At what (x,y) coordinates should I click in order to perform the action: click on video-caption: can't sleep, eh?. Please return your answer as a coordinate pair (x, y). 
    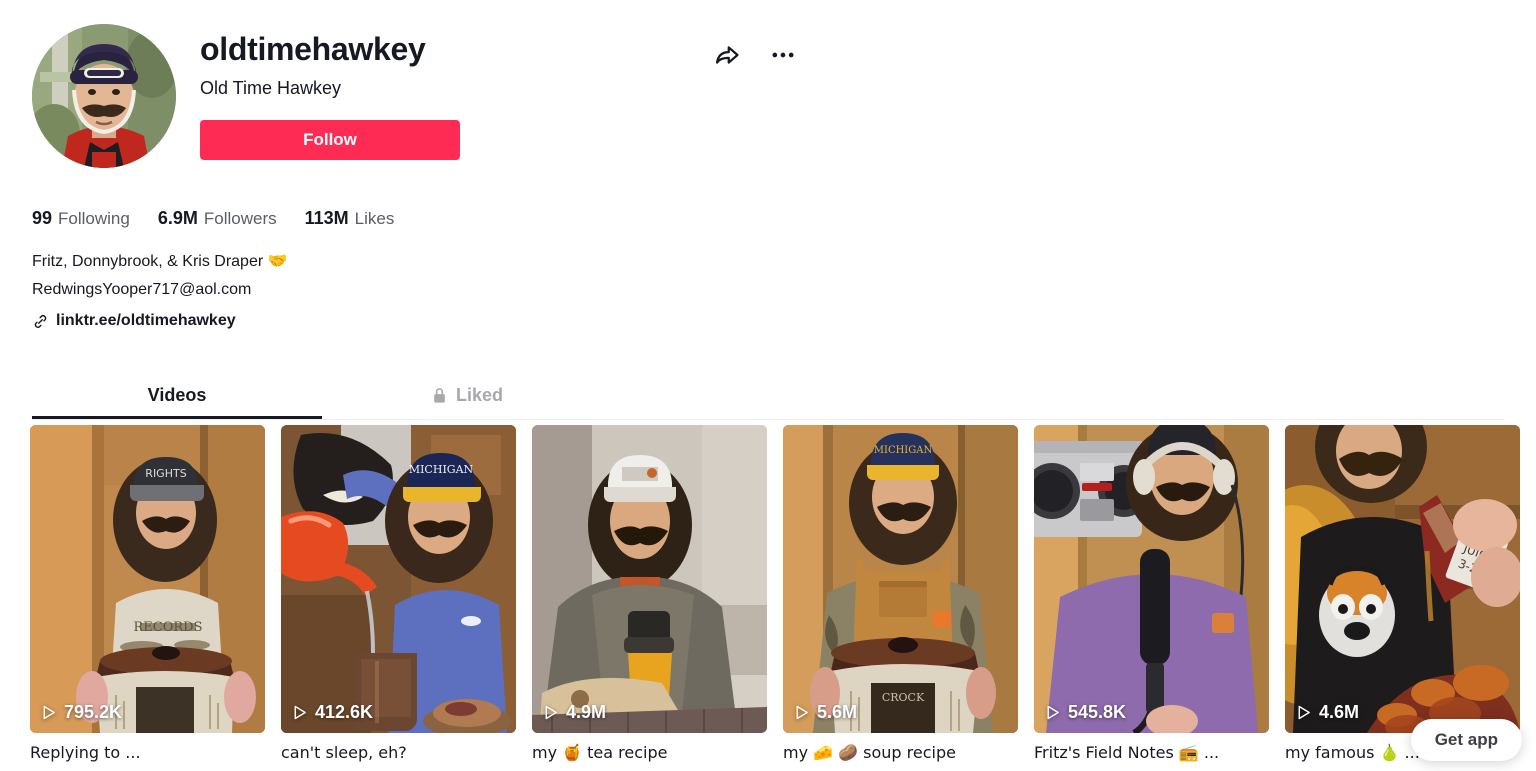
    Looking at the image, I should click on (344, 752).